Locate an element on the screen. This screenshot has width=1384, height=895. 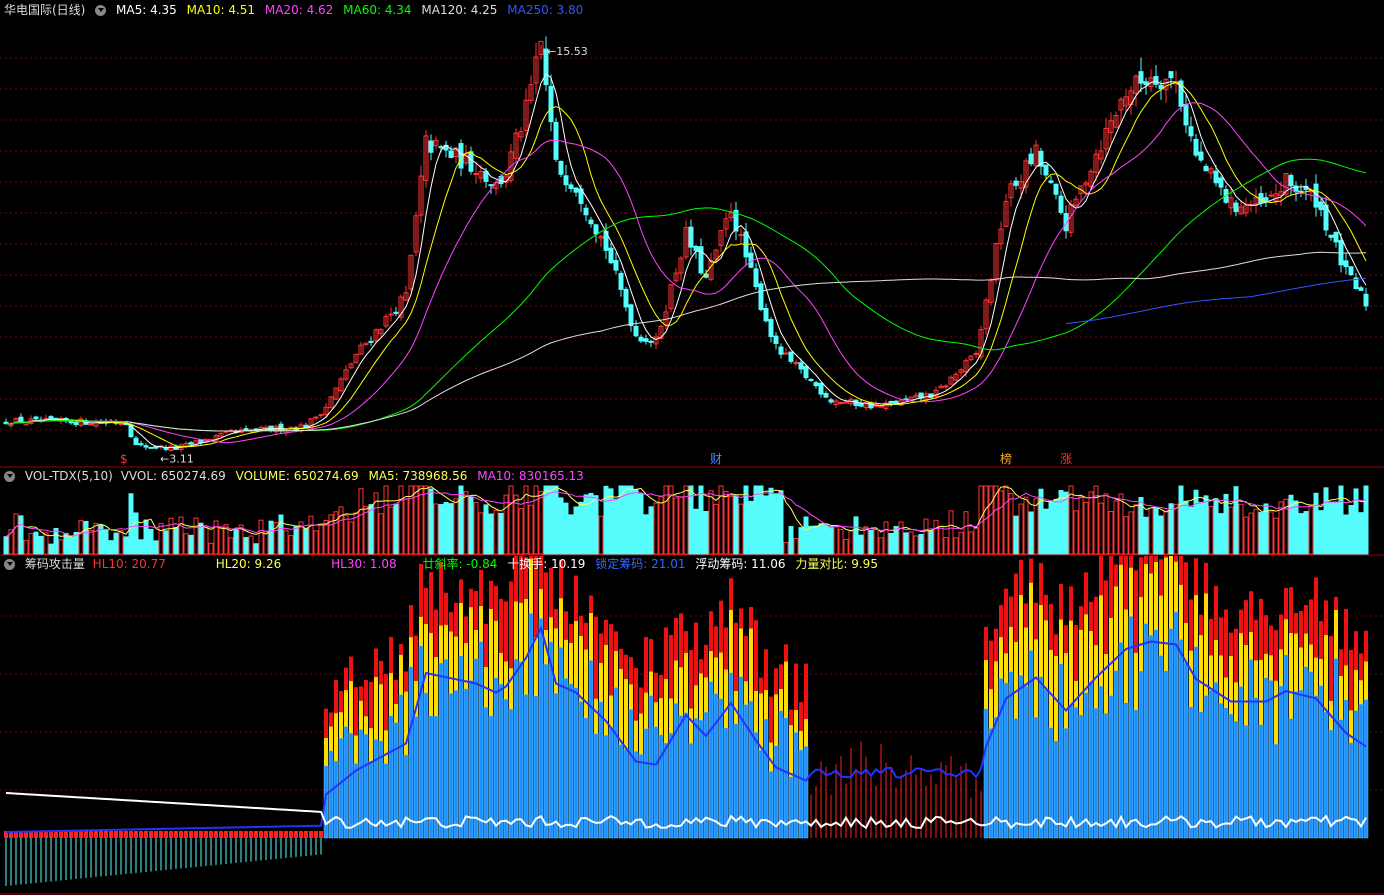
high-price-label: ←15.53 is located at coordinates (567, 51).